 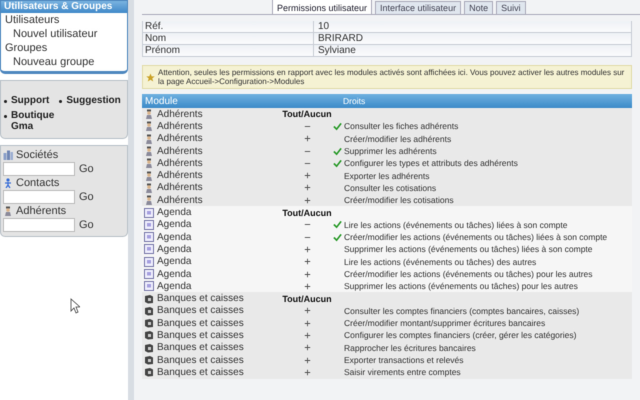 I want to click on permission-label: Lire les actions (événements ou tâches) des autres, so click(x=440, y=261).